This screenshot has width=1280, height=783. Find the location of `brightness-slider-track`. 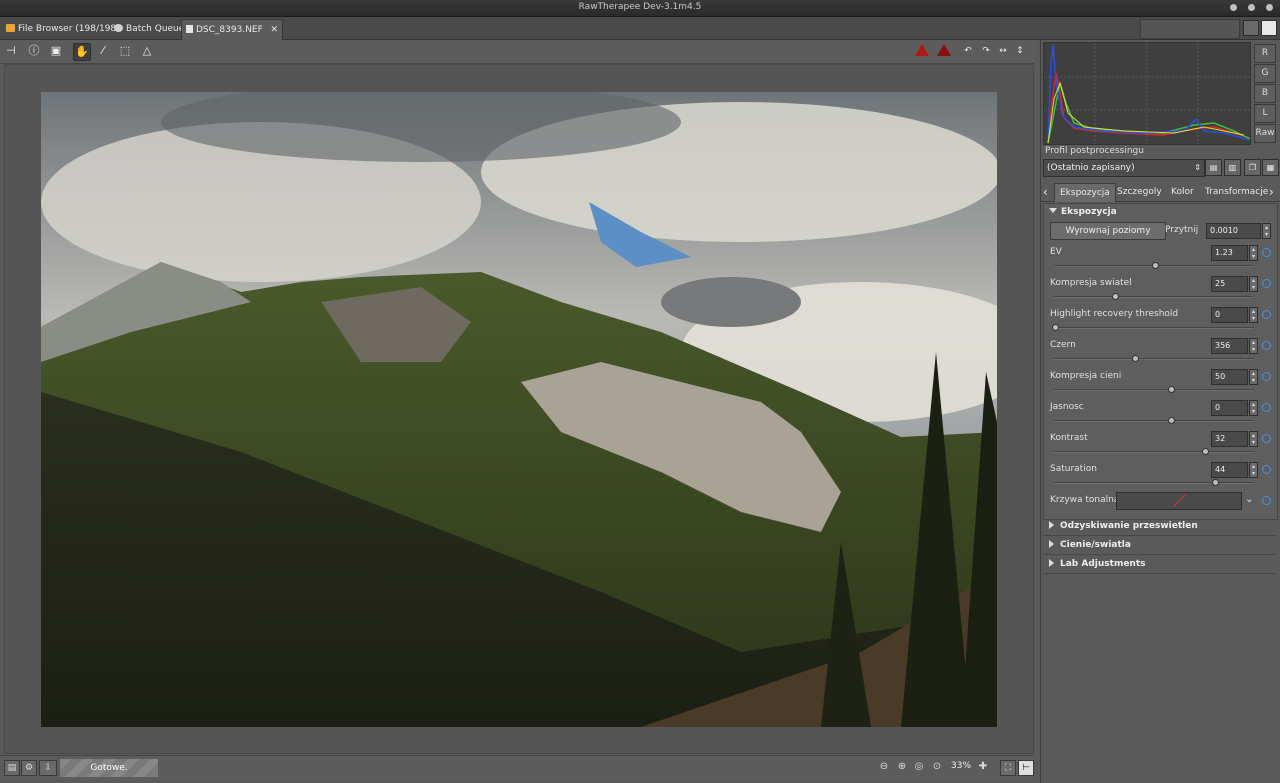

brightness-slider-track is located at coordinates (1154, 421).